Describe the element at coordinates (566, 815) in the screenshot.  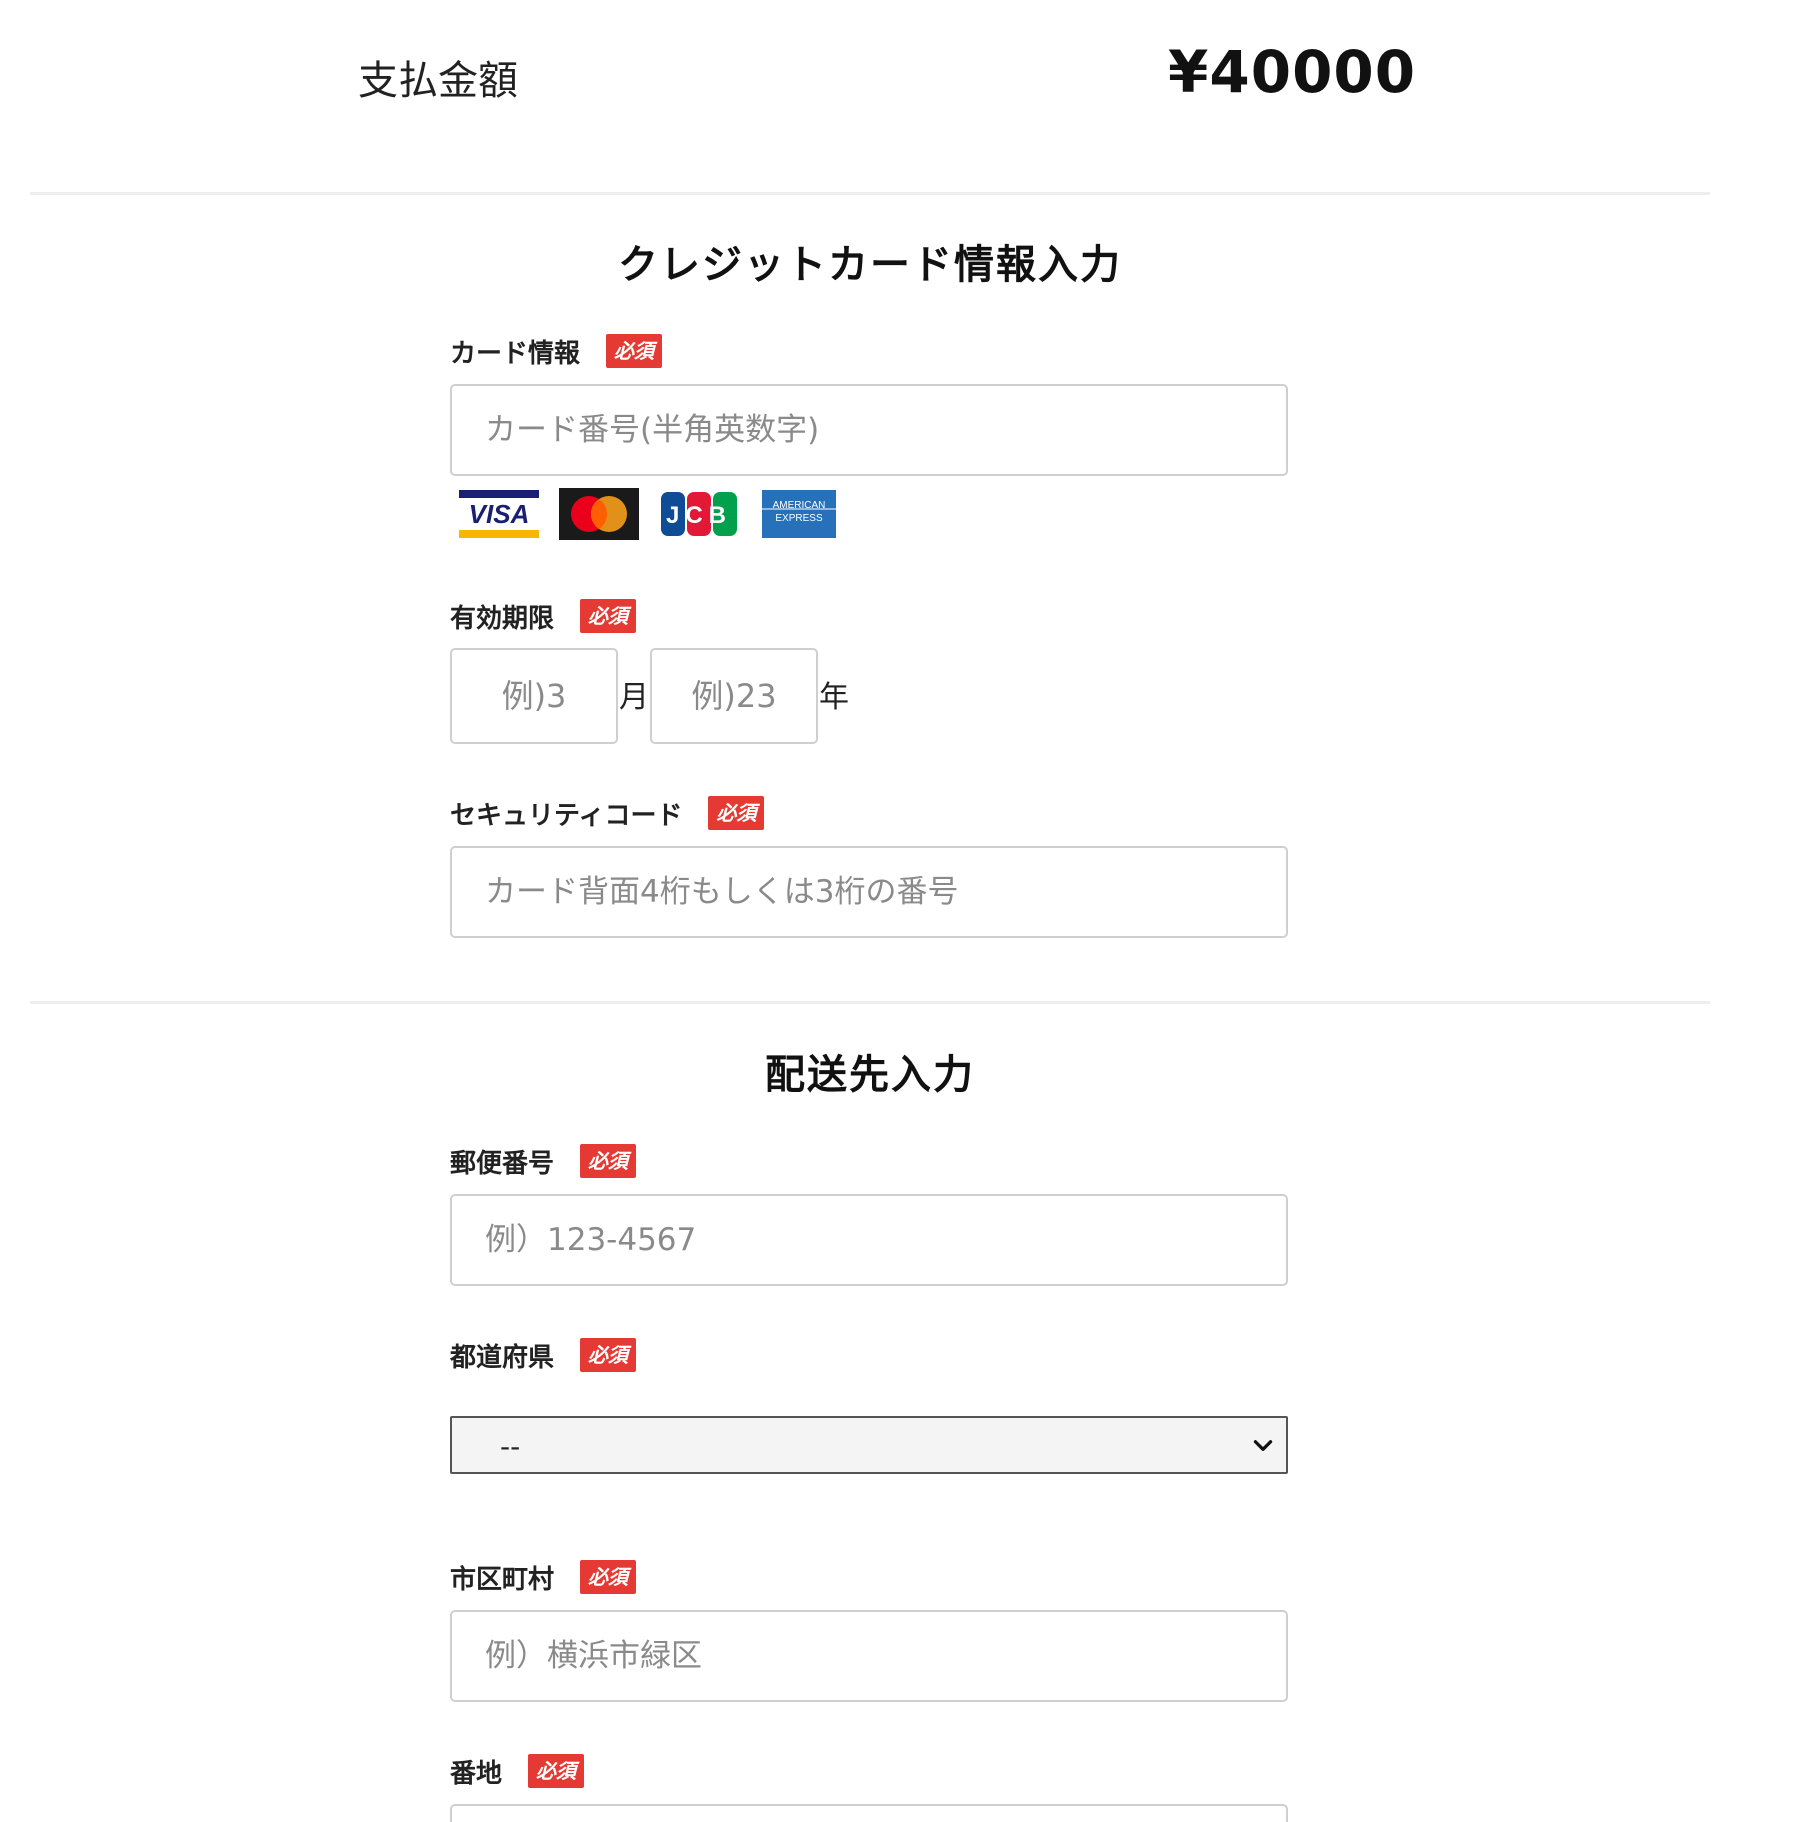
I see `security-code-label: セキュリティコード` at that location.